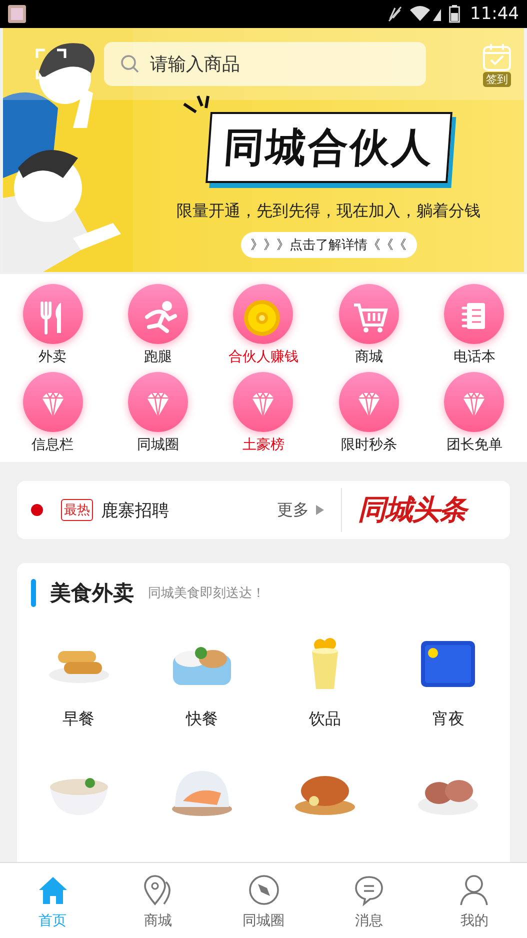  Describe the element at coordinates (474, 900) in the screenshot. I see `tab: 我的` at that location.